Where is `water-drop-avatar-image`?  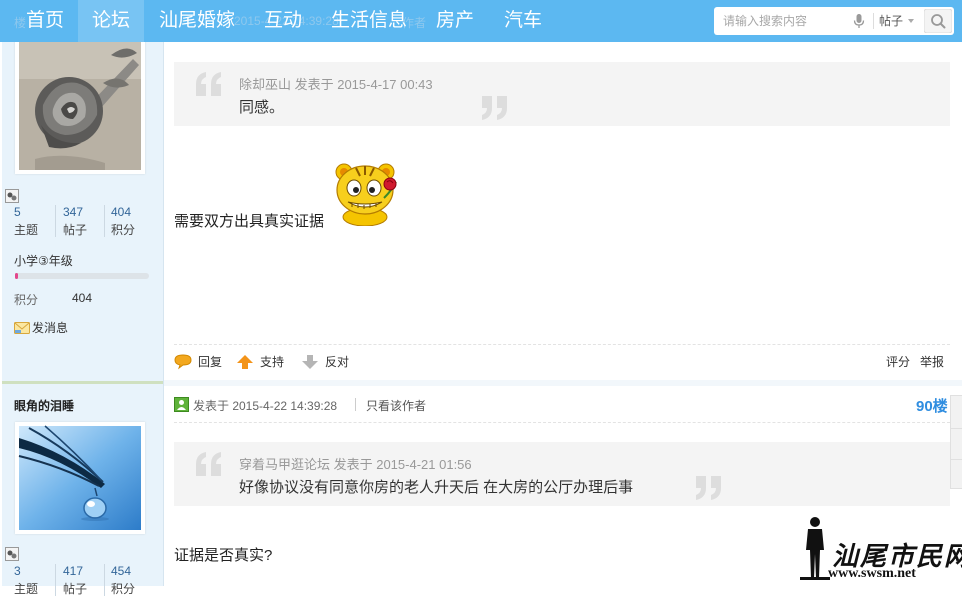 water-drop-avatar-image is located at coordinates (79, 477).